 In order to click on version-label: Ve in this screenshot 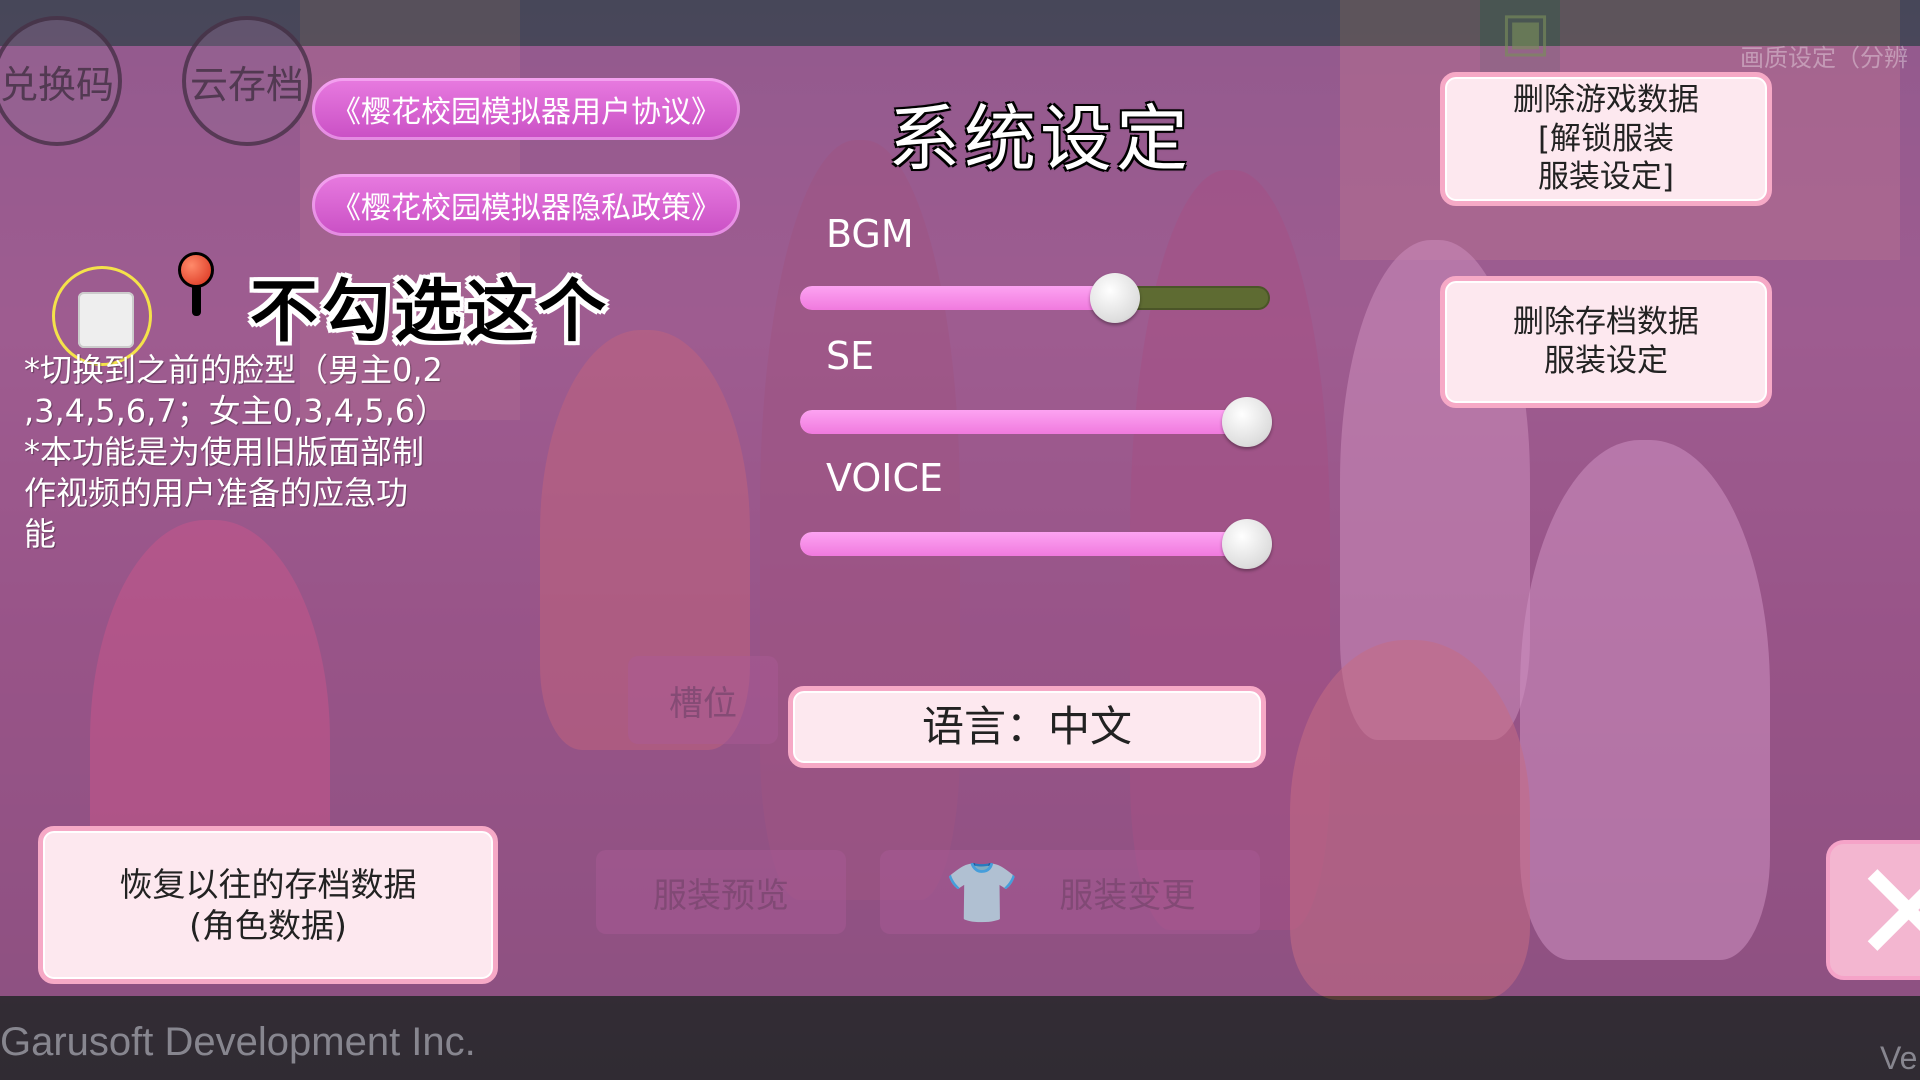, I will do `click(1899, 1058)`.